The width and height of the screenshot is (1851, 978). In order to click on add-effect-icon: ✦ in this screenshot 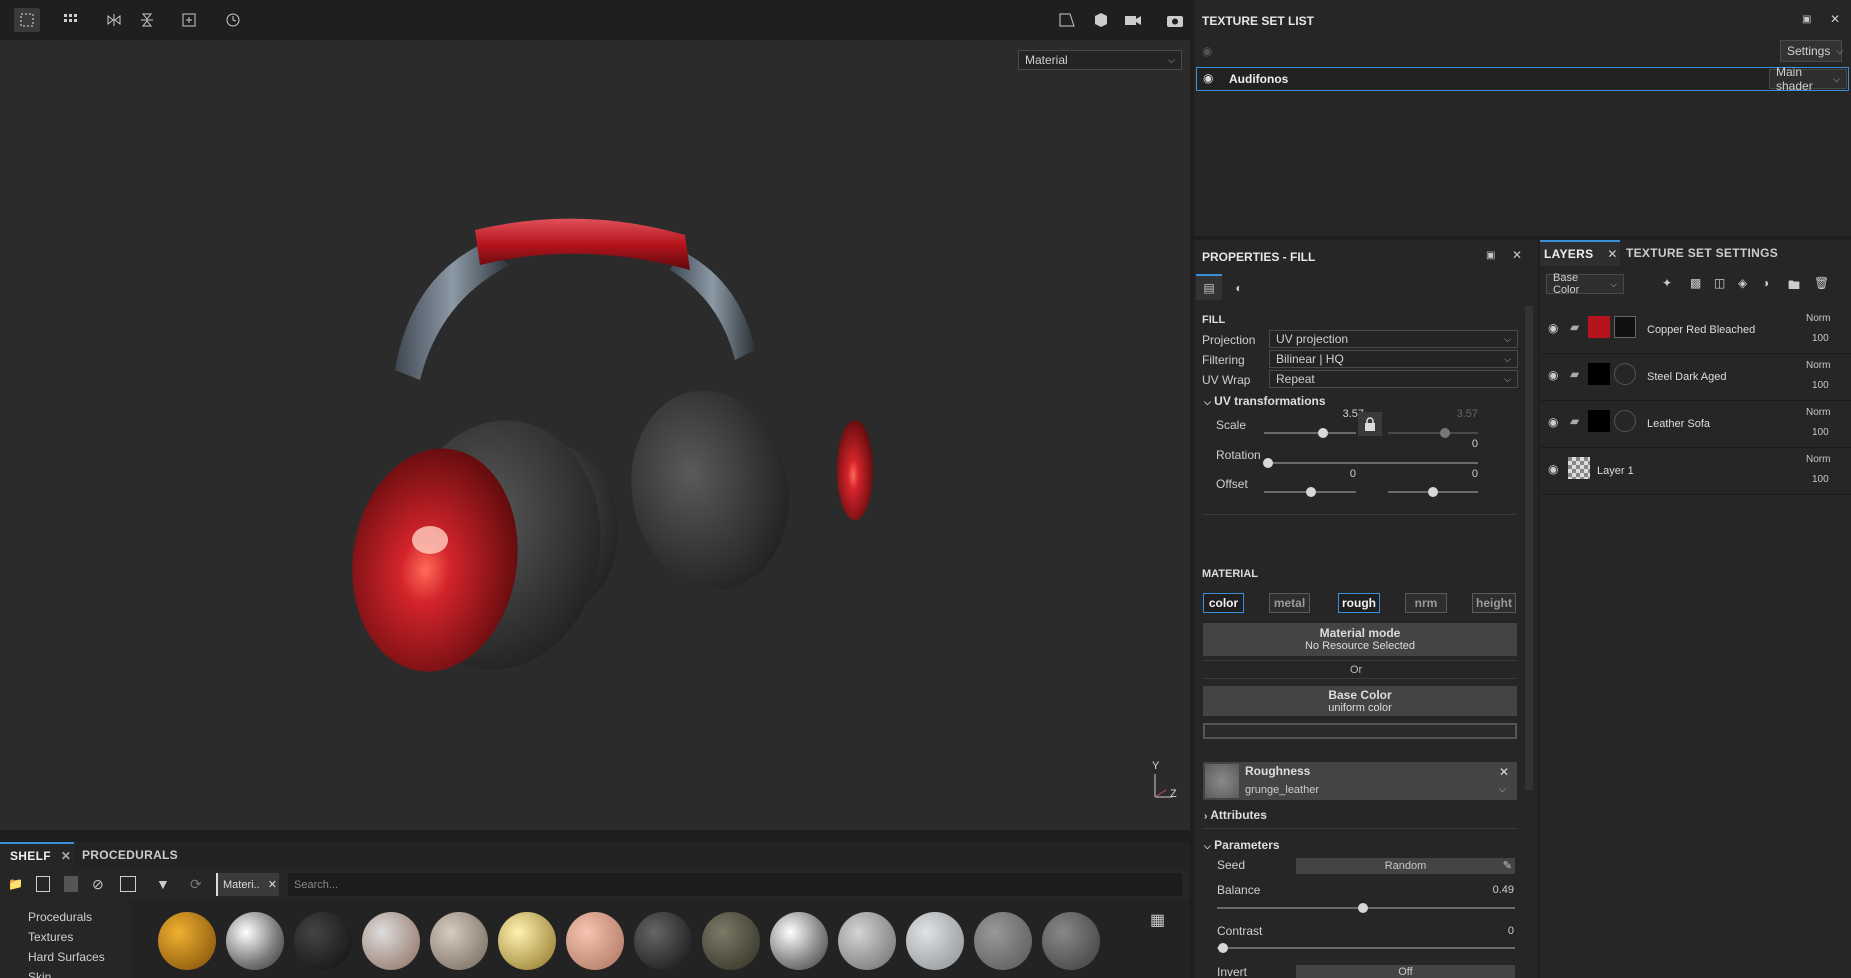, I will do `click(1667, 283)`.